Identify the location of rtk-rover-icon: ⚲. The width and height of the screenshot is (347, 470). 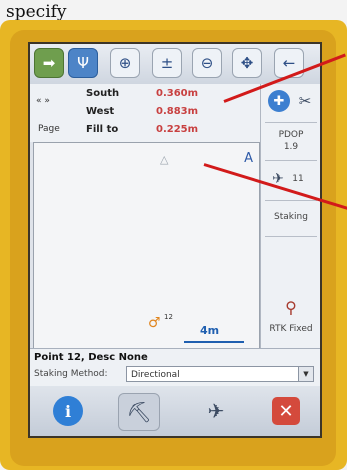
(291, 307).